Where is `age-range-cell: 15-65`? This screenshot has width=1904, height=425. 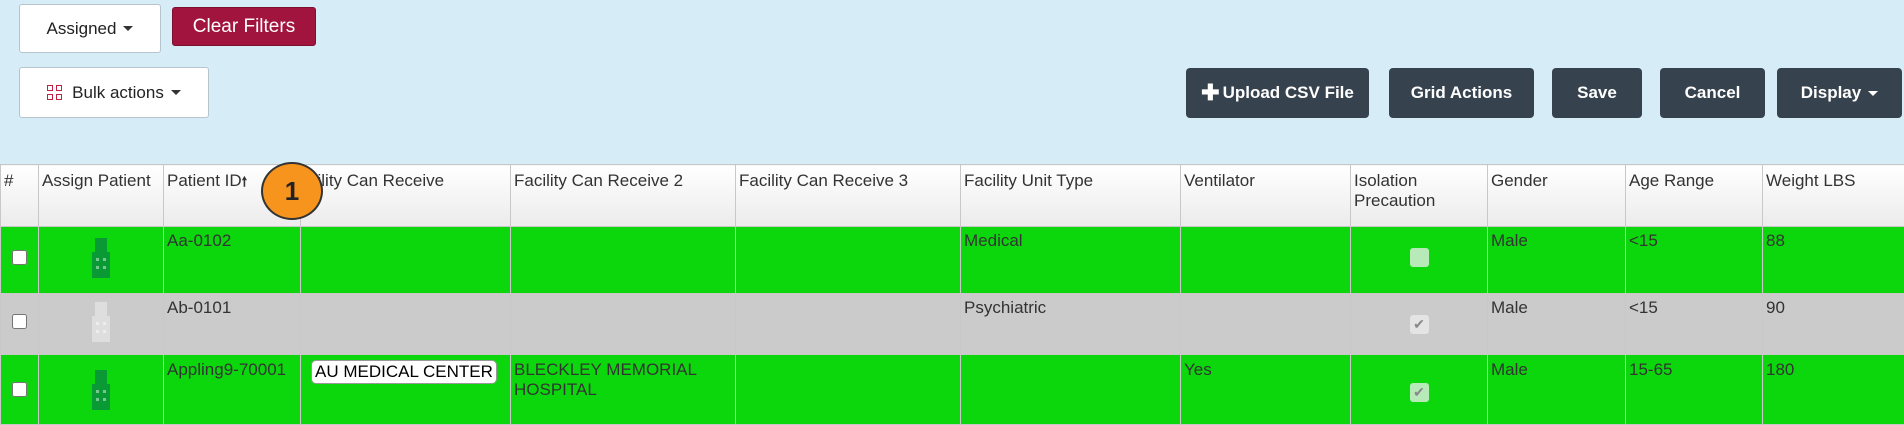
age-range-cell: 15-65 is located at coordinates (1694, 390).